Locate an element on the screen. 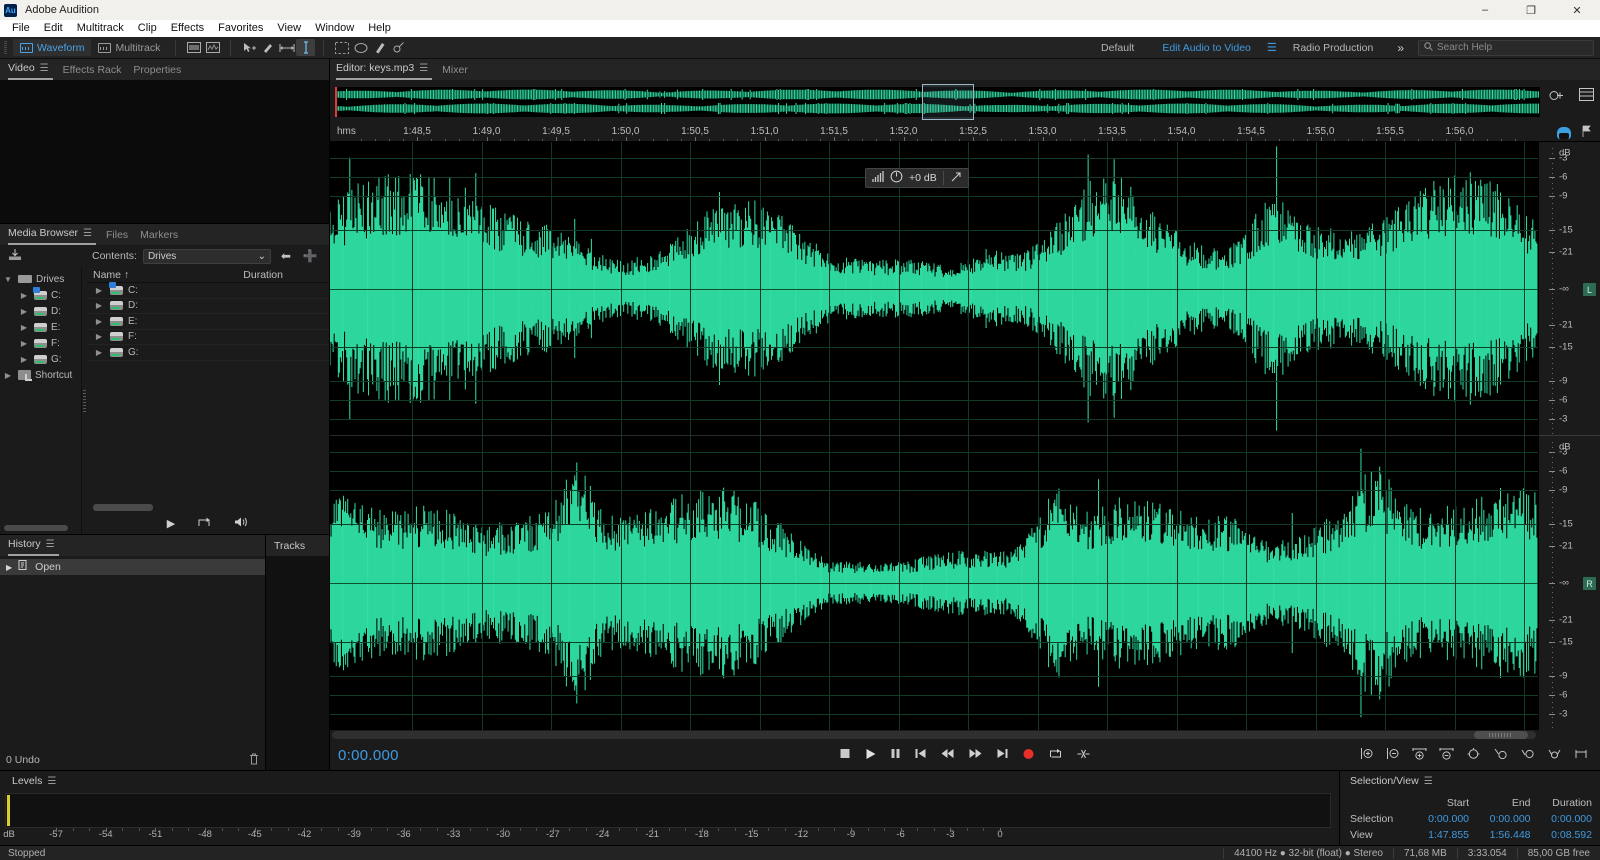 This screenshot has height=860, width=1600. tab-editor: Editor: keys.mp3 ☰ is located at coordinates (384, 71).